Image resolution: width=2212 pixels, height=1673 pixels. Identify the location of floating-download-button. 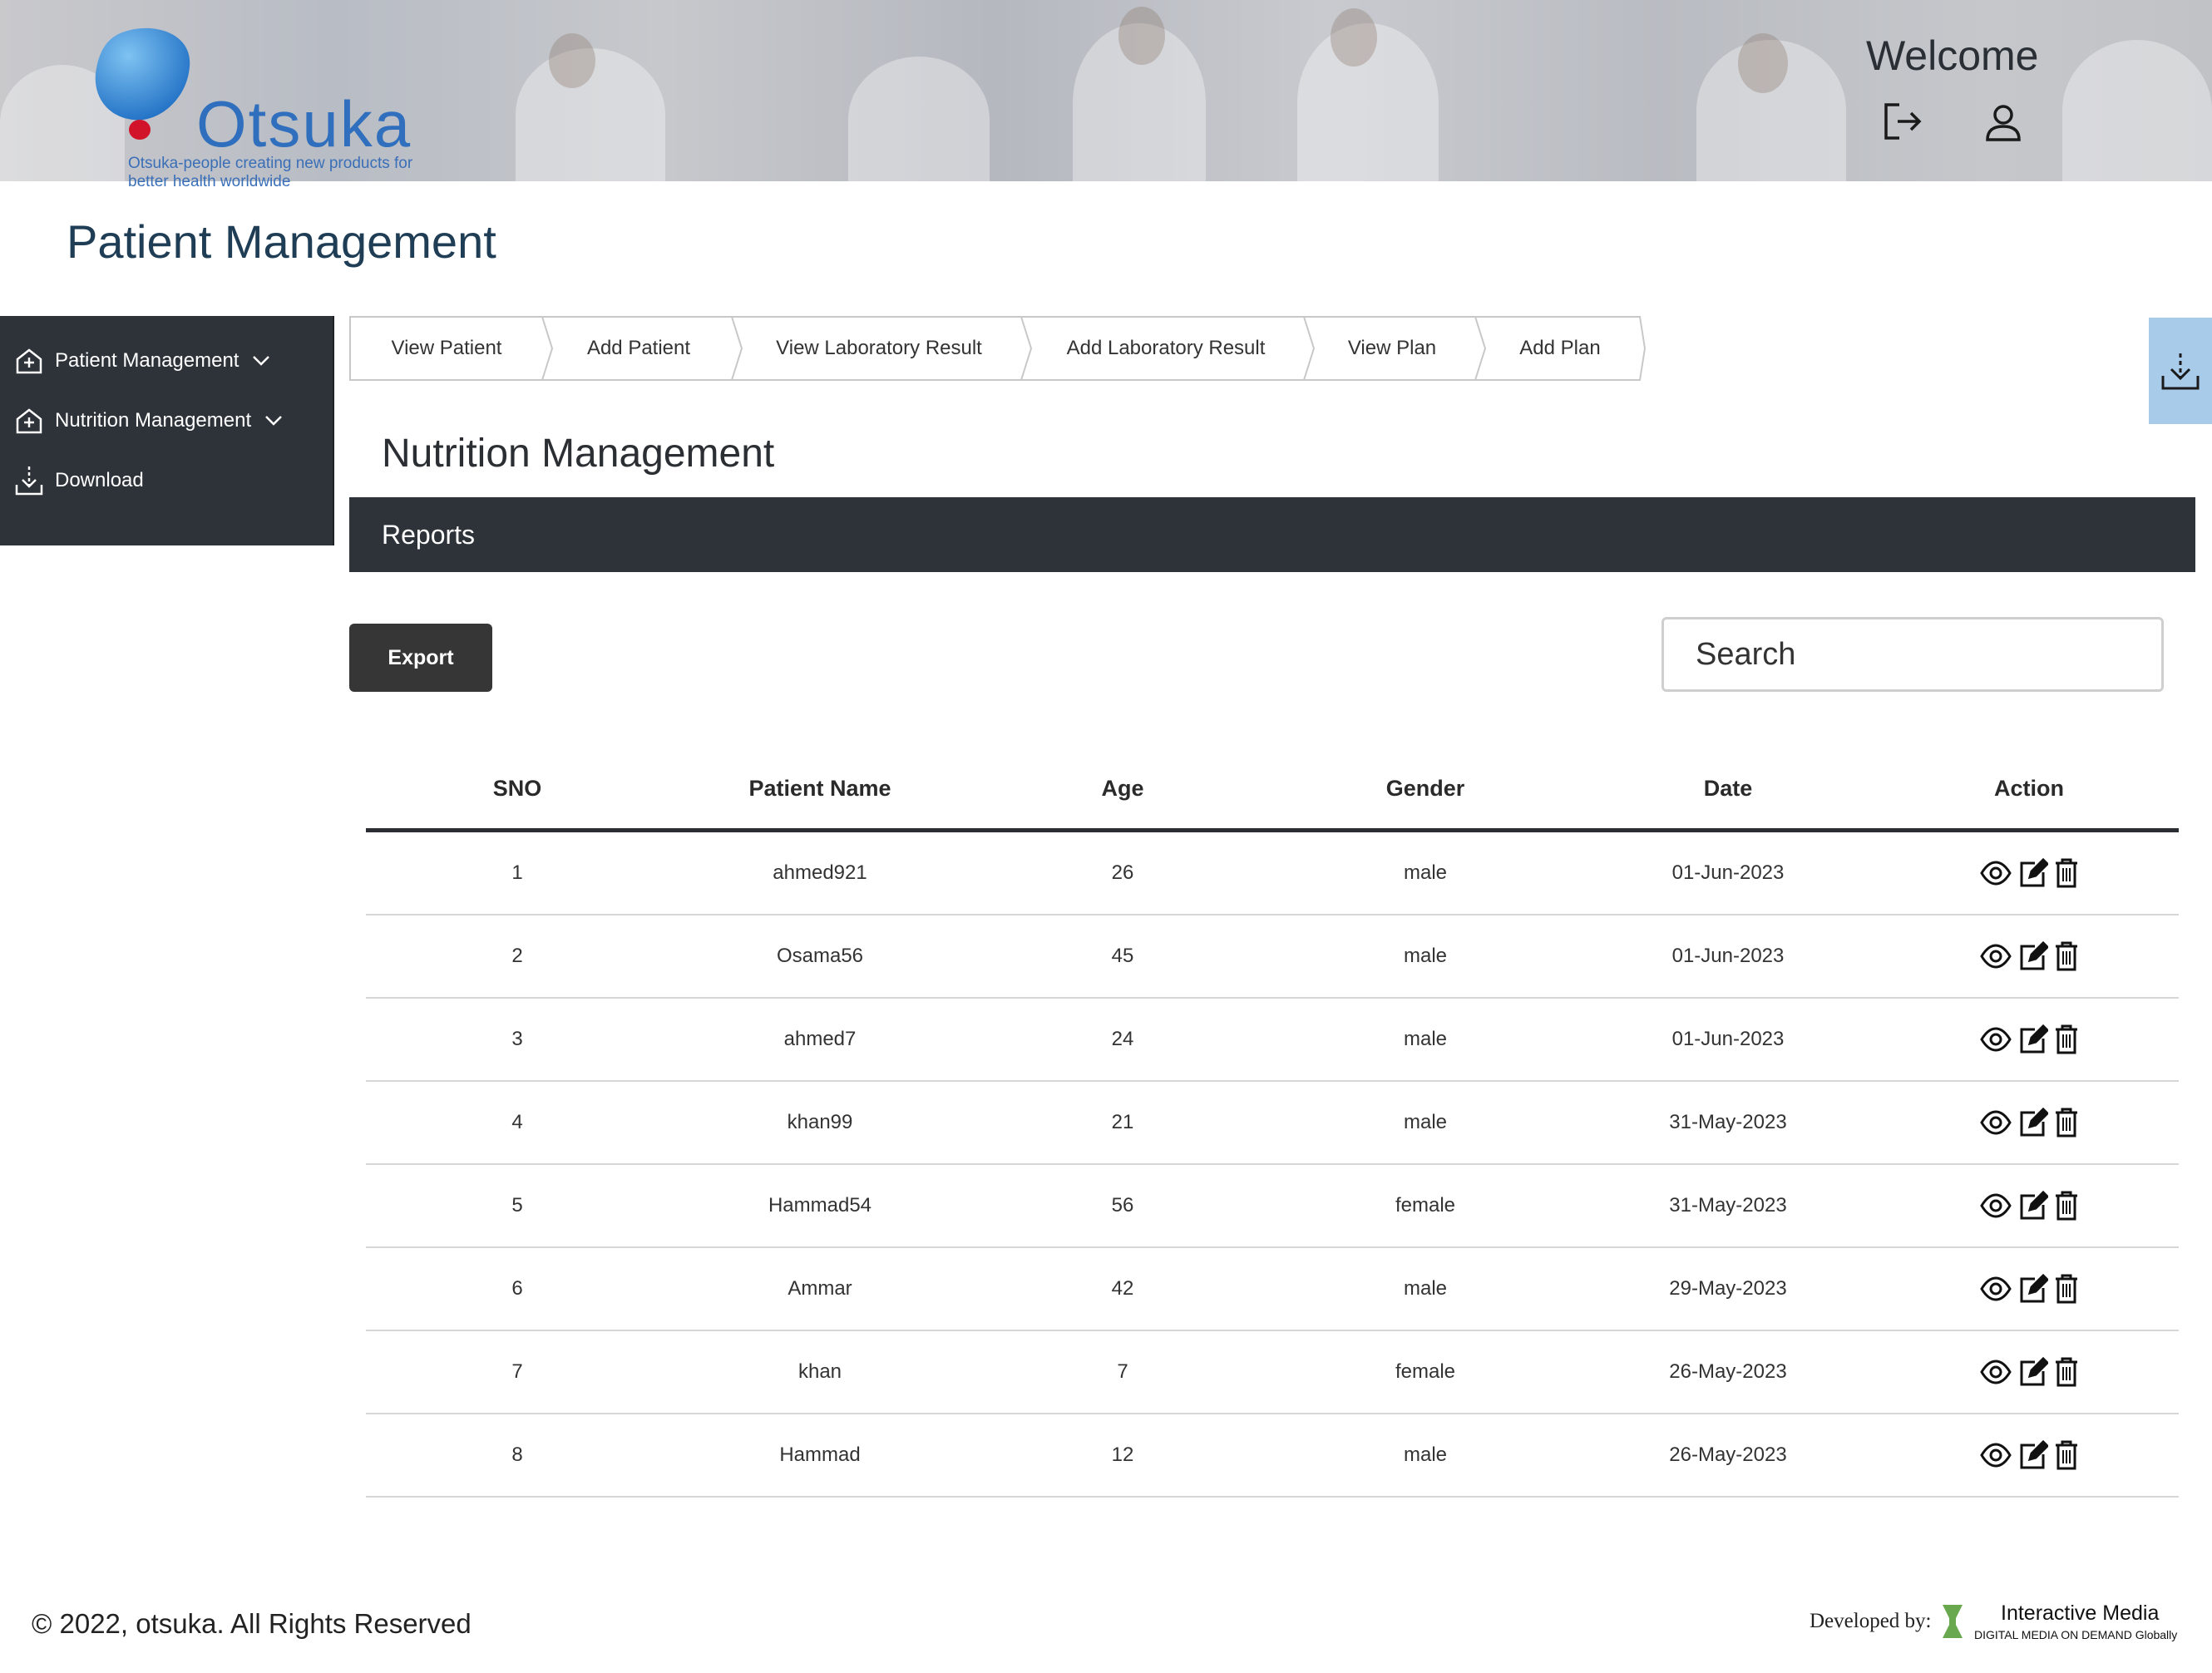
(2180, 371).